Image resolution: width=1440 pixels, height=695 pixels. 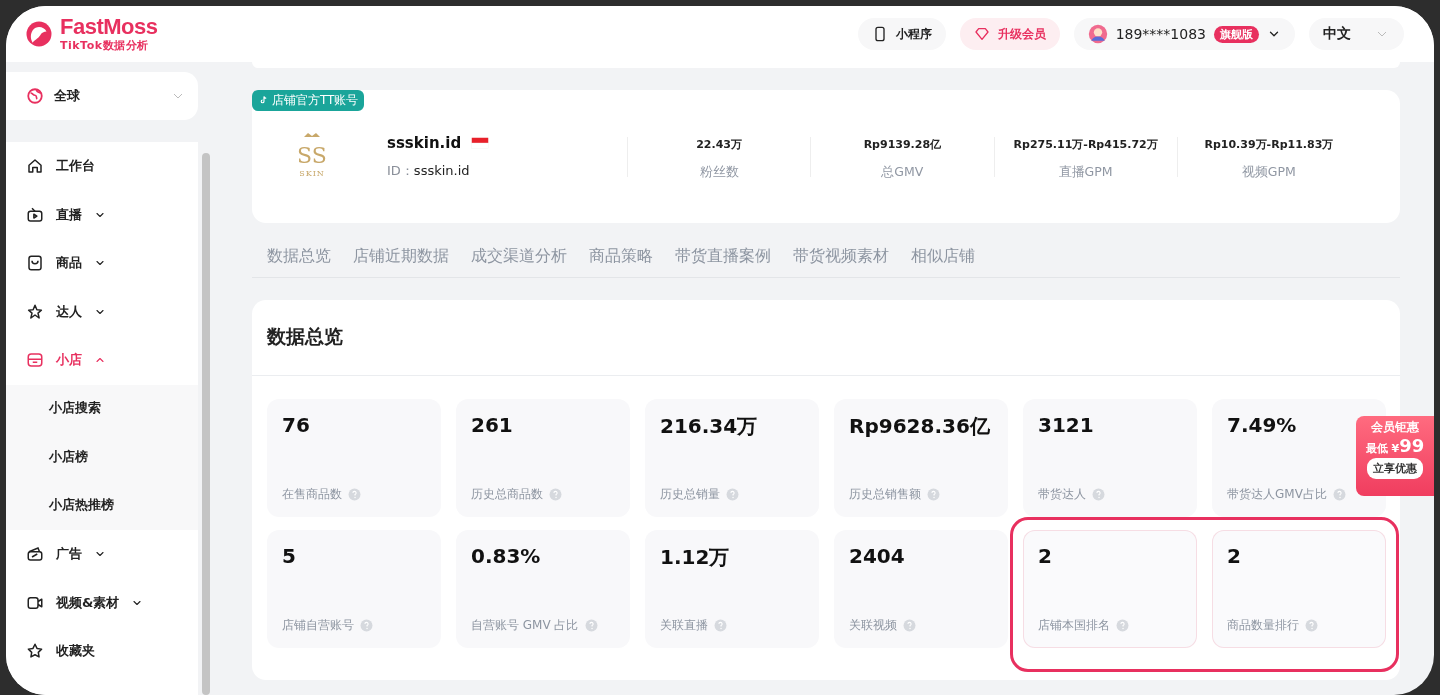 What do you see at coordinates (525, 625) in the screenshot?
I see `metric-label: 自营账号 GMV 占比` at bounding box center [525, 625].